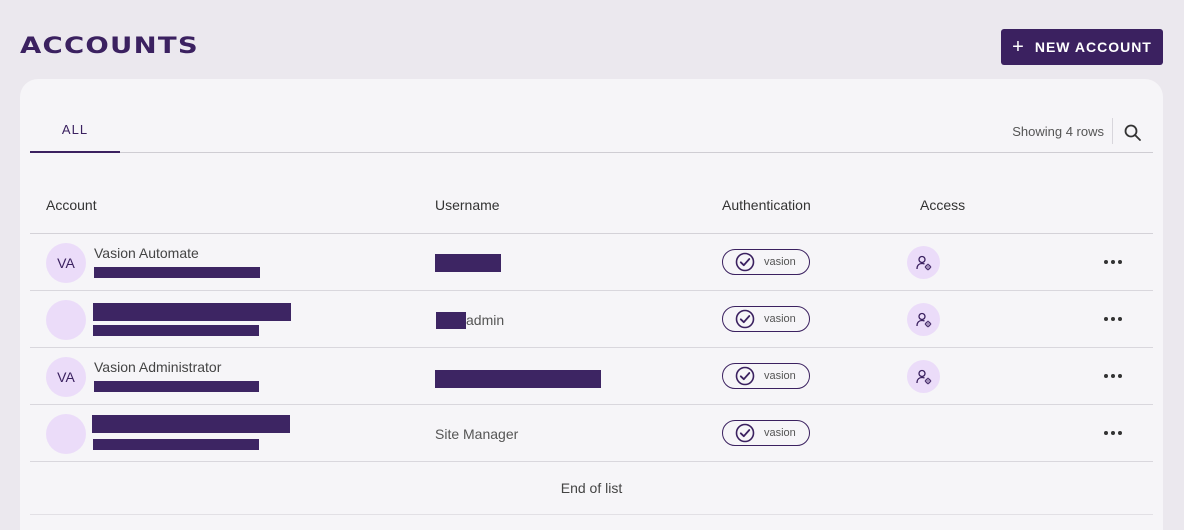  What do you see at coordinates (1093, 47) in the screenshot?
I see `new-account-label: NEW ACCOUNT` at bounding box center [1093, 47].